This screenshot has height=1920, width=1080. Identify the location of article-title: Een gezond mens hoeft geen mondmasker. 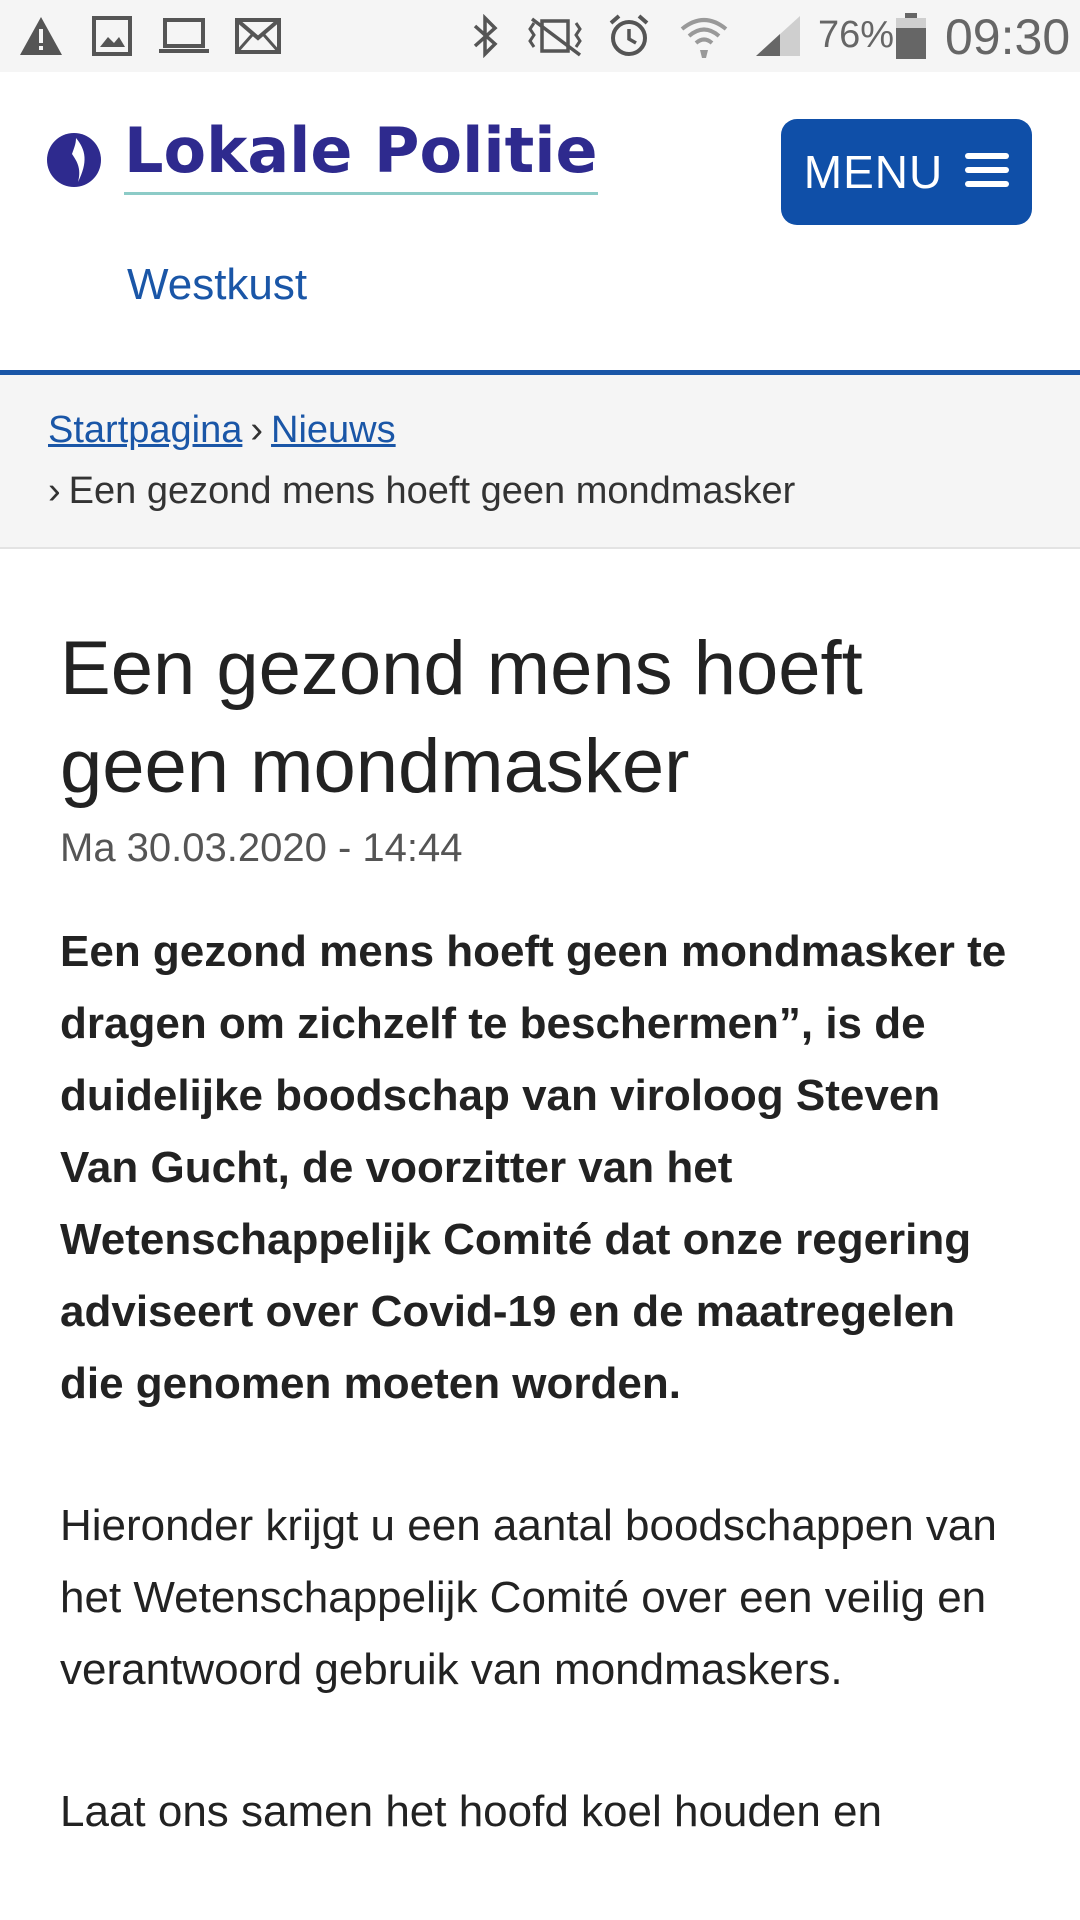
(461, 717).